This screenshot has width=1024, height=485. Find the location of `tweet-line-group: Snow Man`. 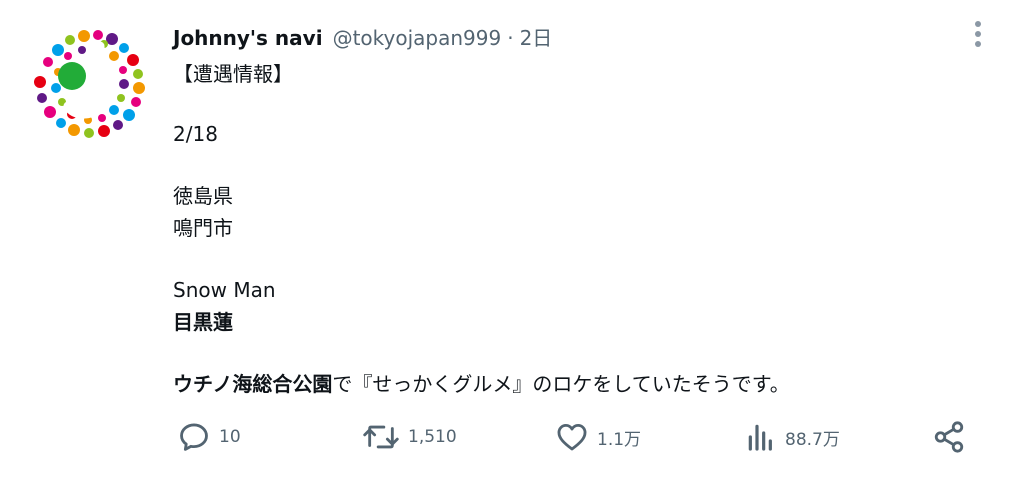

tweet-line-group: Snow Man is located at coordinates (224, 290).